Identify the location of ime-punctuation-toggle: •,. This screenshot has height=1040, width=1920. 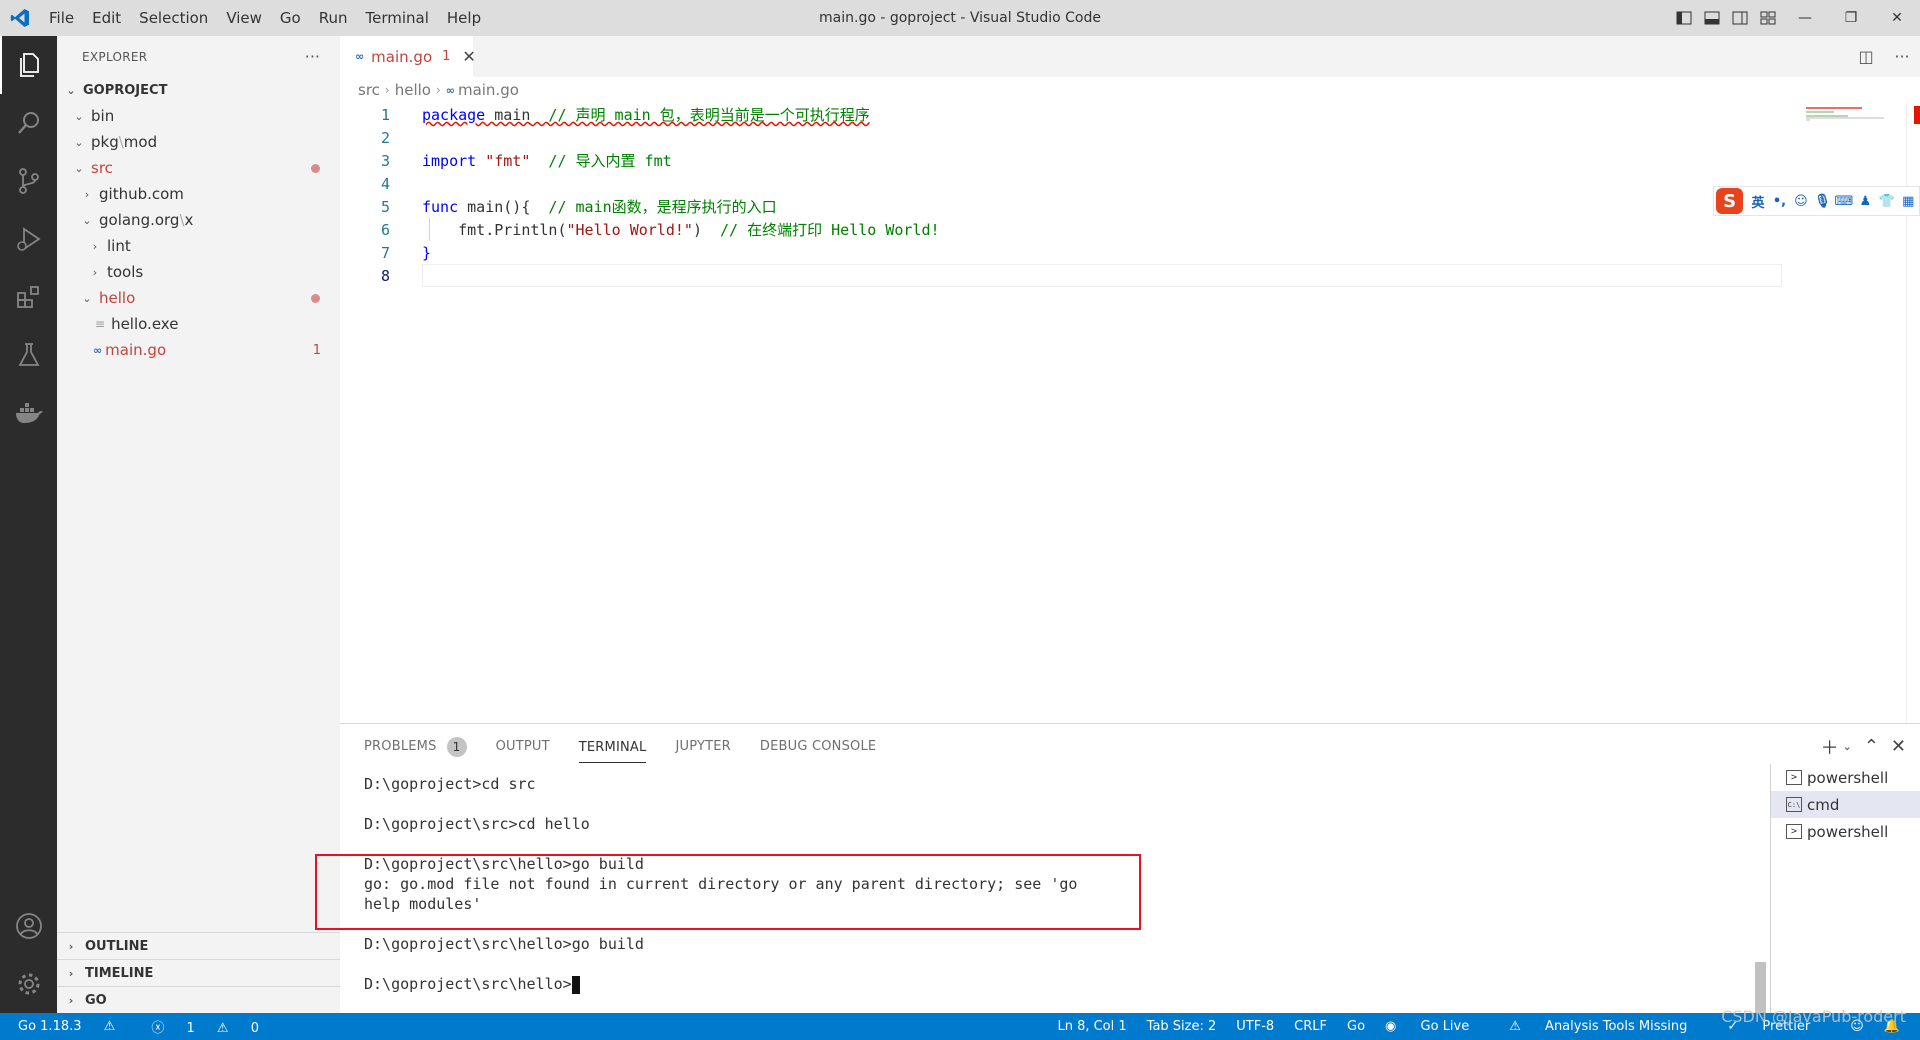
(1779, 201).